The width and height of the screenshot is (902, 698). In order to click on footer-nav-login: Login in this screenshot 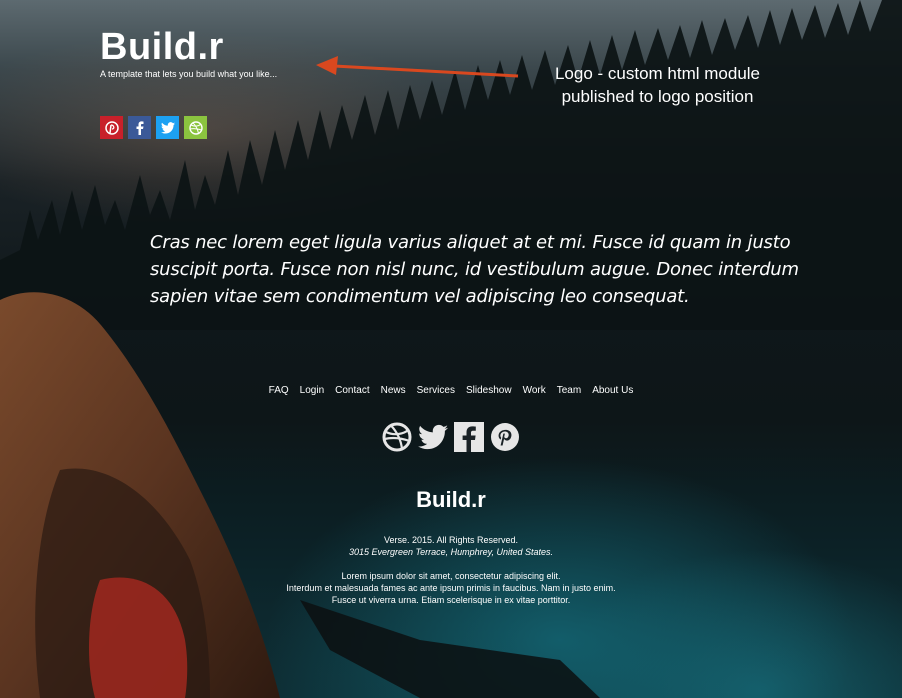, I will do `click(312, 390)`.